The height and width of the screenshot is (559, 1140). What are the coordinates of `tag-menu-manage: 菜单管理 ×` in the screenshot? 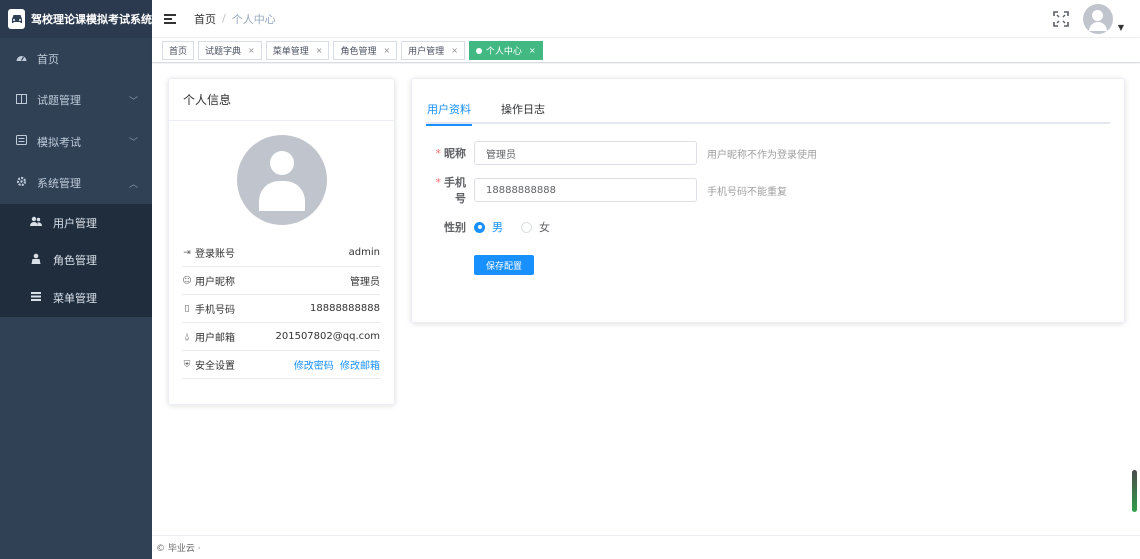 It's located at (297, 50).